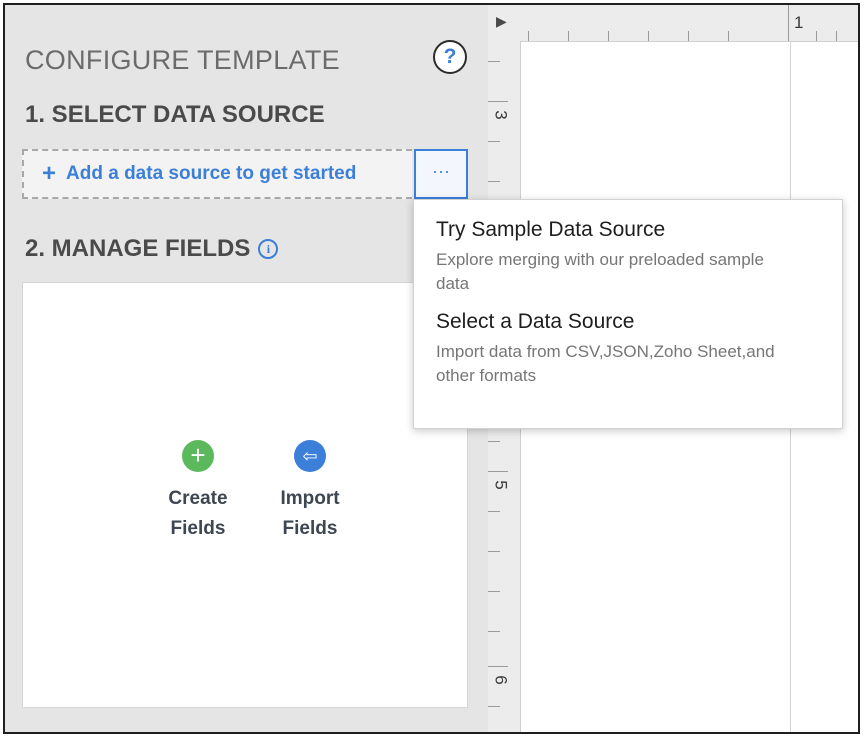 This screenshot has width=866, height=740. I want to click on add-data-source-button: + Add a data source to get started, so click(217, 174).